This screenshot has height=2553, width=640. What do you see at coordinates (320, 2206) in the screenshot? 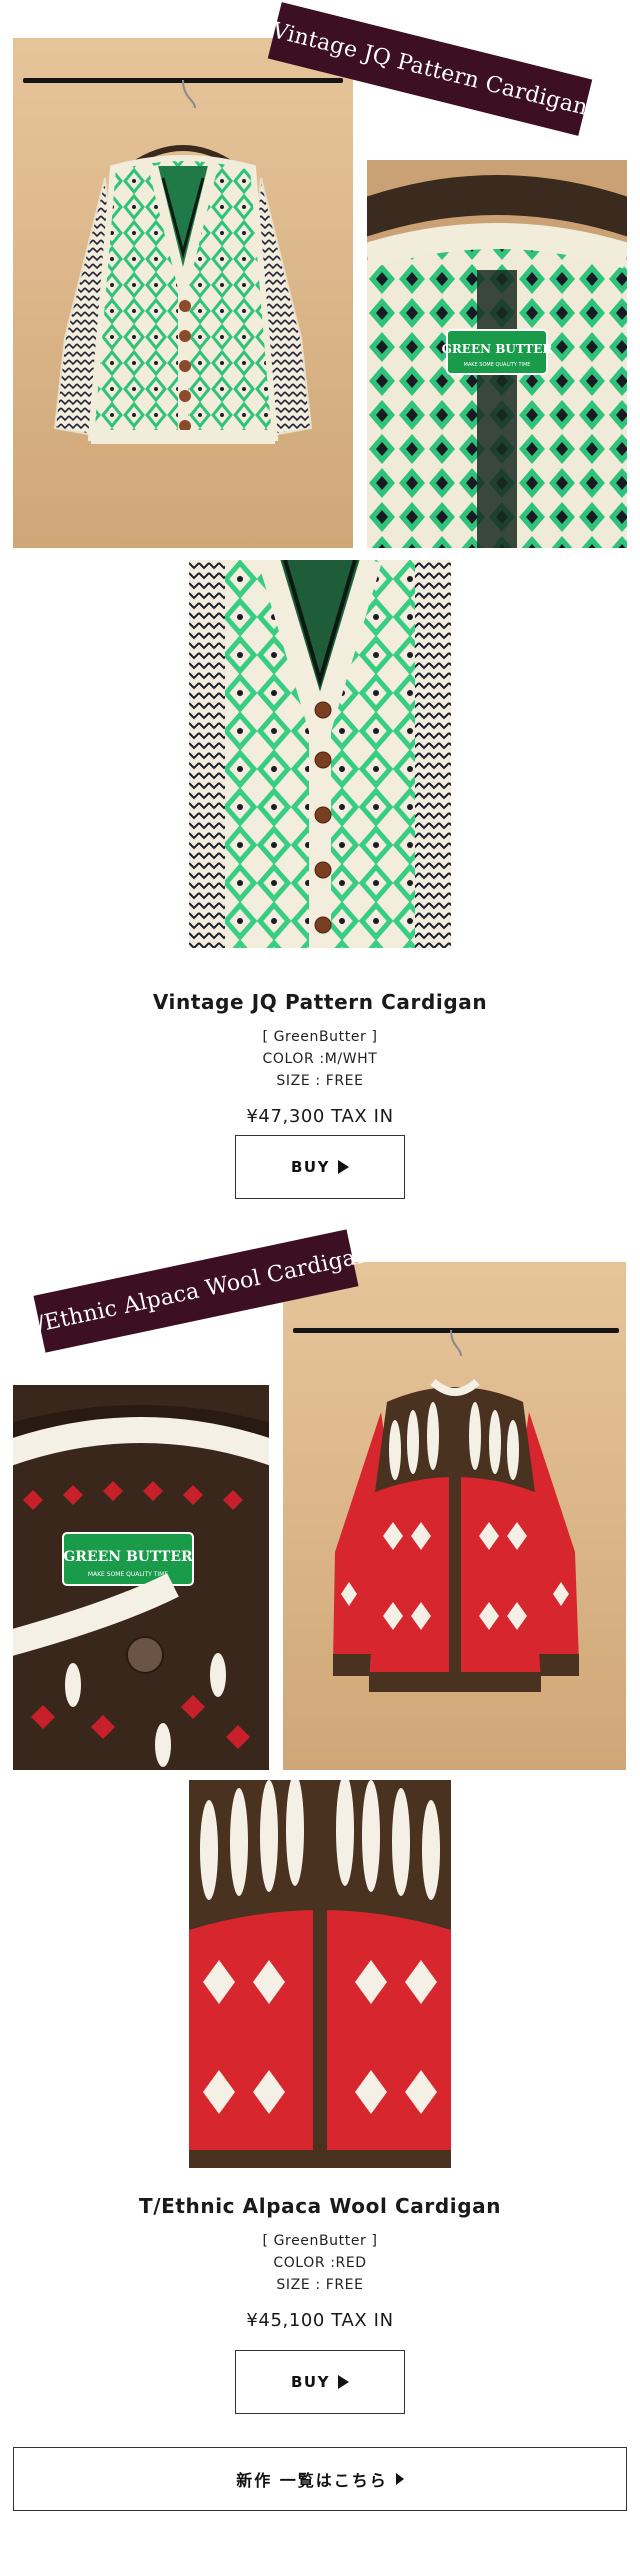
I see `product-name: T/Ethnic Alpaca Wool Cardigan` at bounding box center [320, 2206].